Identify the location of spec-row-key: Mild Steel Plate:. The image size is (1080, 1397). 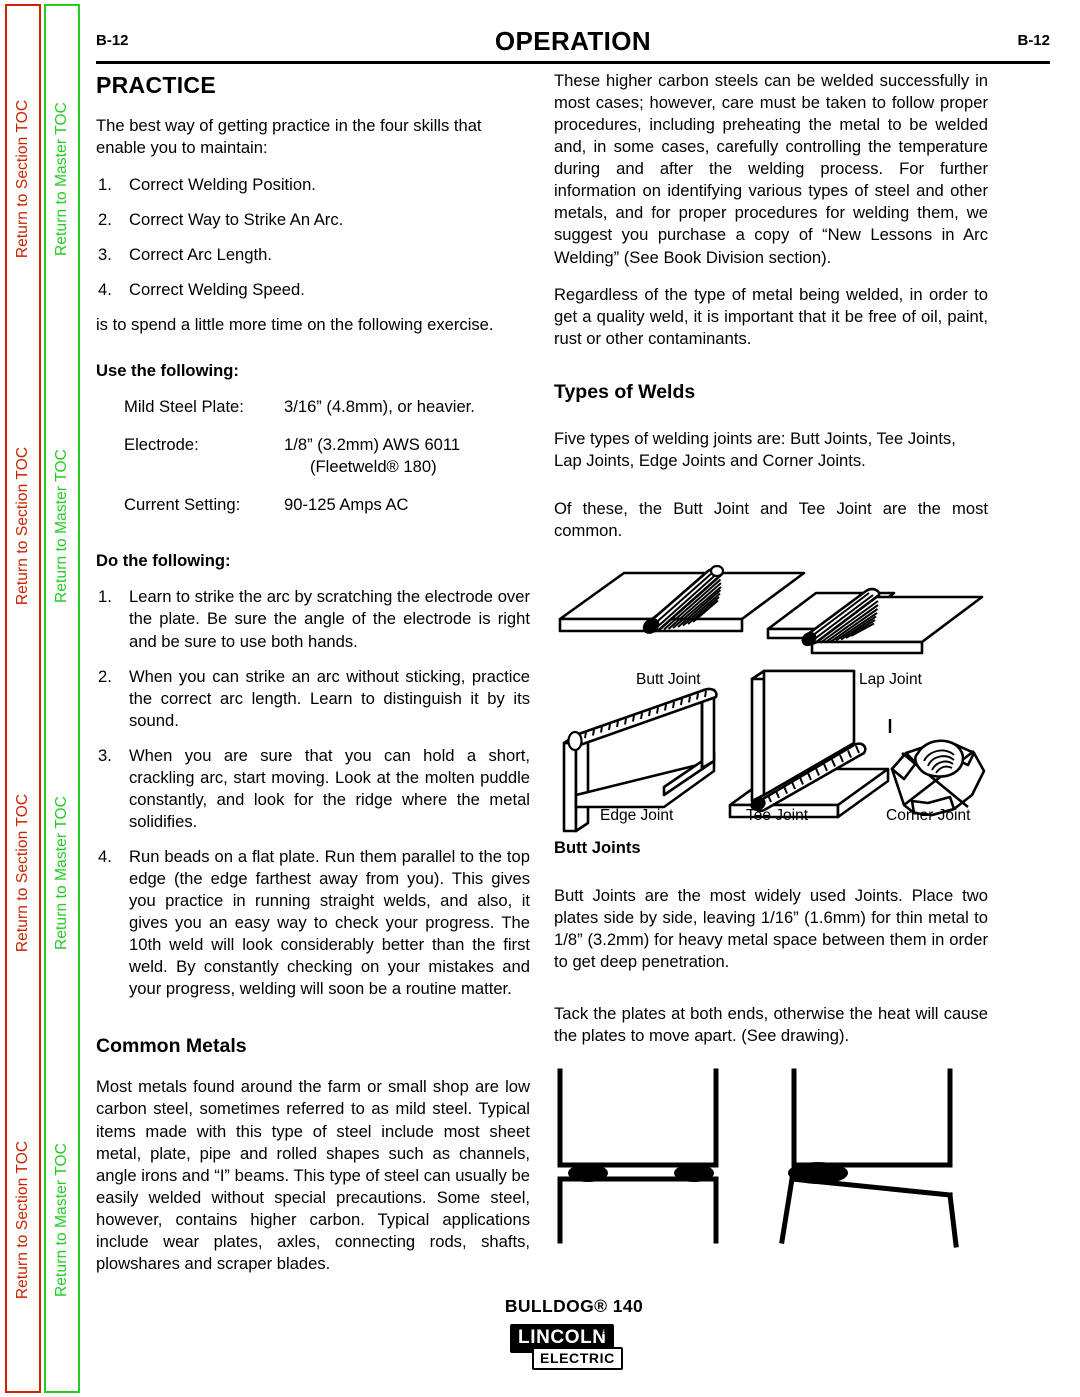
(184, 407).